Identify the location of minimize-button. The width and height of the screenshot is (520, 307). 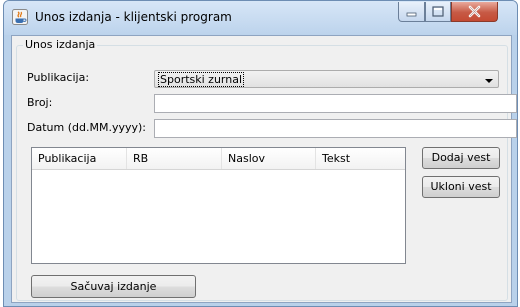
(411, 12).